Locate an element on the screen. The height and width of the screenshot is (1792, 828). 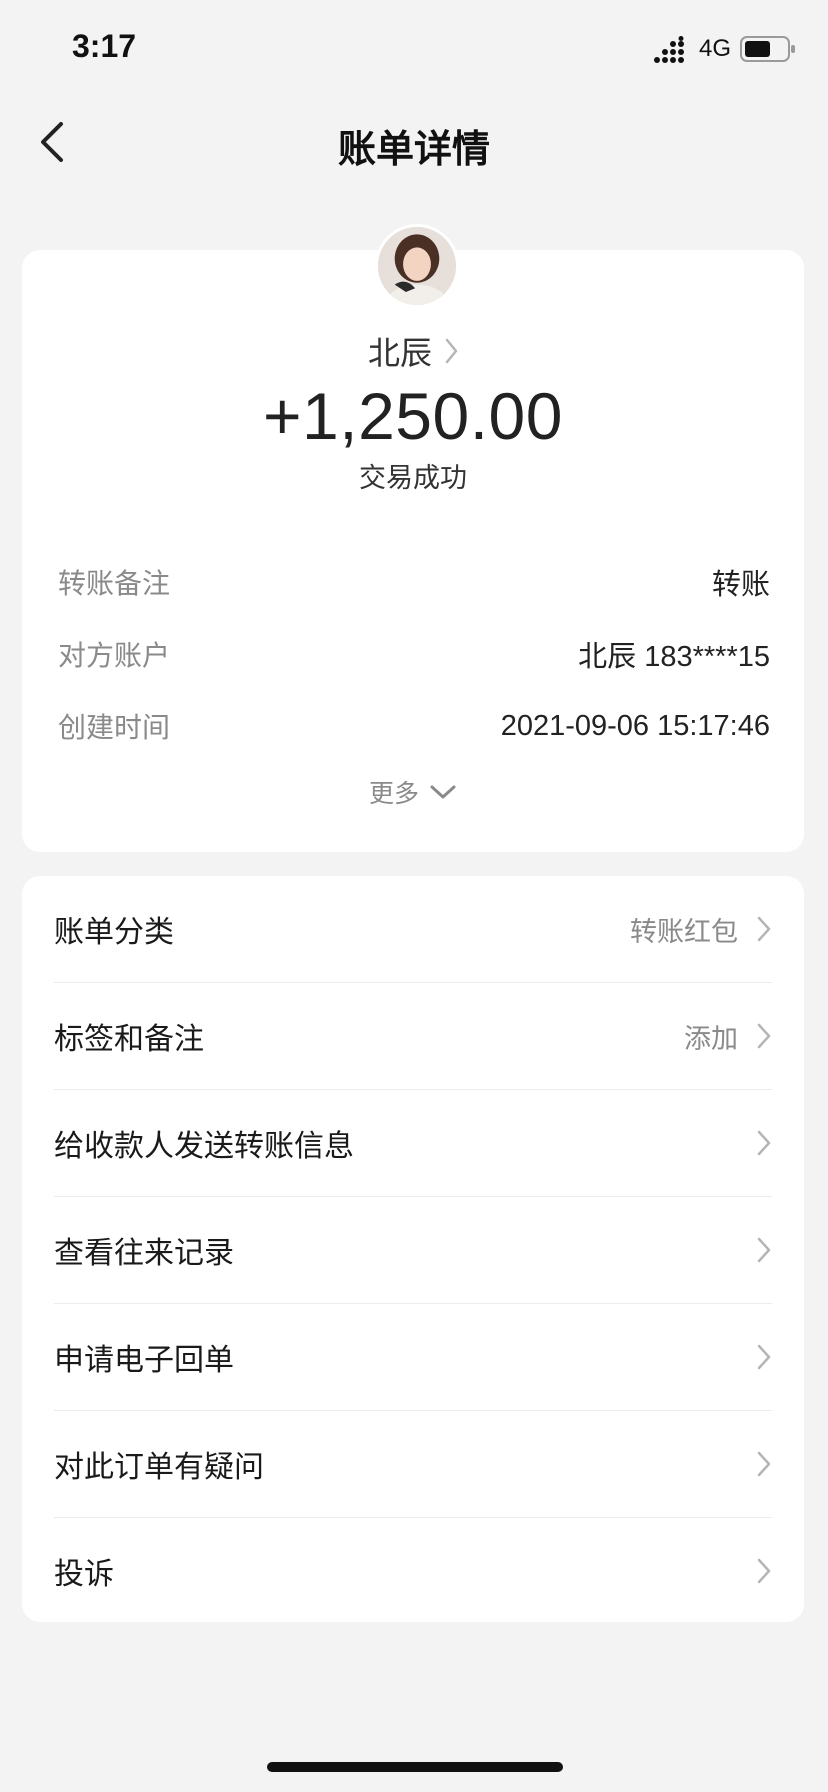
detail-row-time: 创建时间 2021-09-06 15:17:46 is located at coordinates (414, 726).